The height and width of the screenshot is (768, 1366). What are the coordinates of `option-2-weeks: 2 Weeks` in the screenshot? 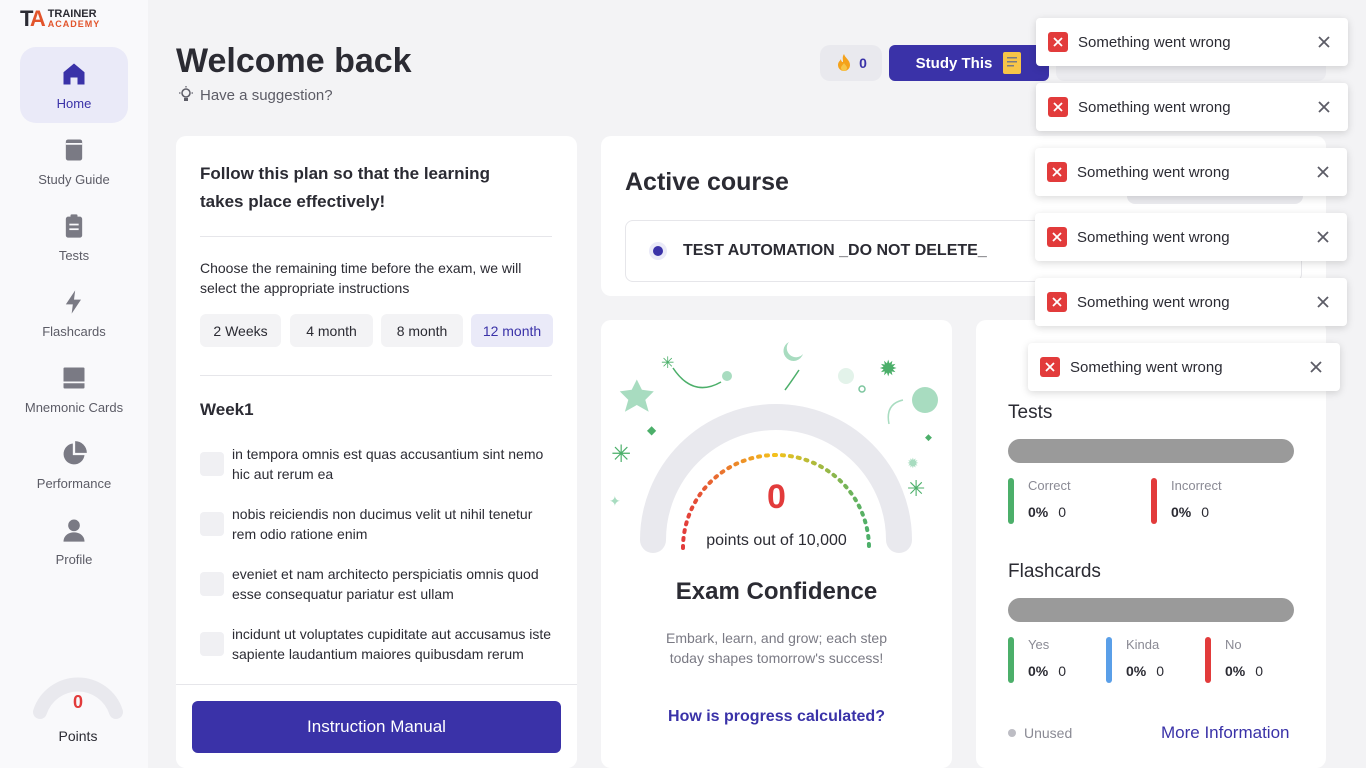 It's located at (240, 330).